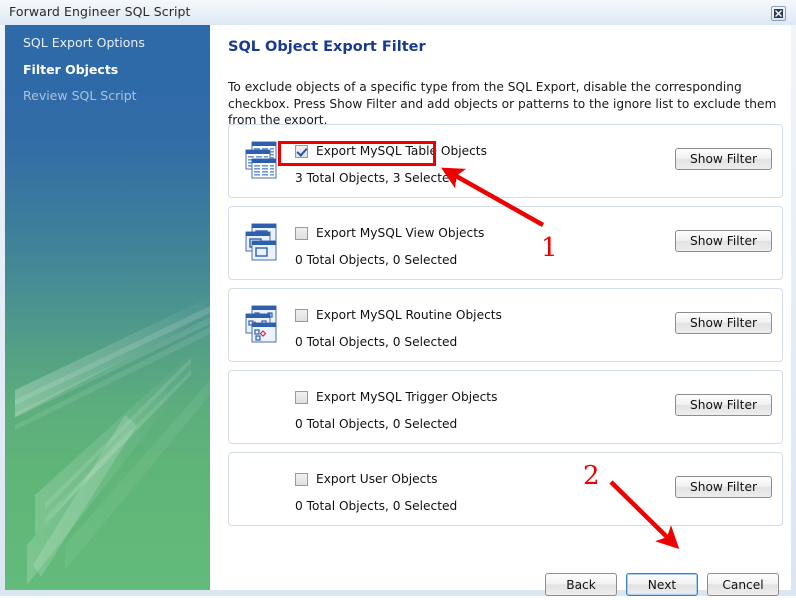  What do you see at coordinates (723, 405) in the screenshot?
I see `show-filter-button-trigger: Show Filter` at bounding box center [723, 405].